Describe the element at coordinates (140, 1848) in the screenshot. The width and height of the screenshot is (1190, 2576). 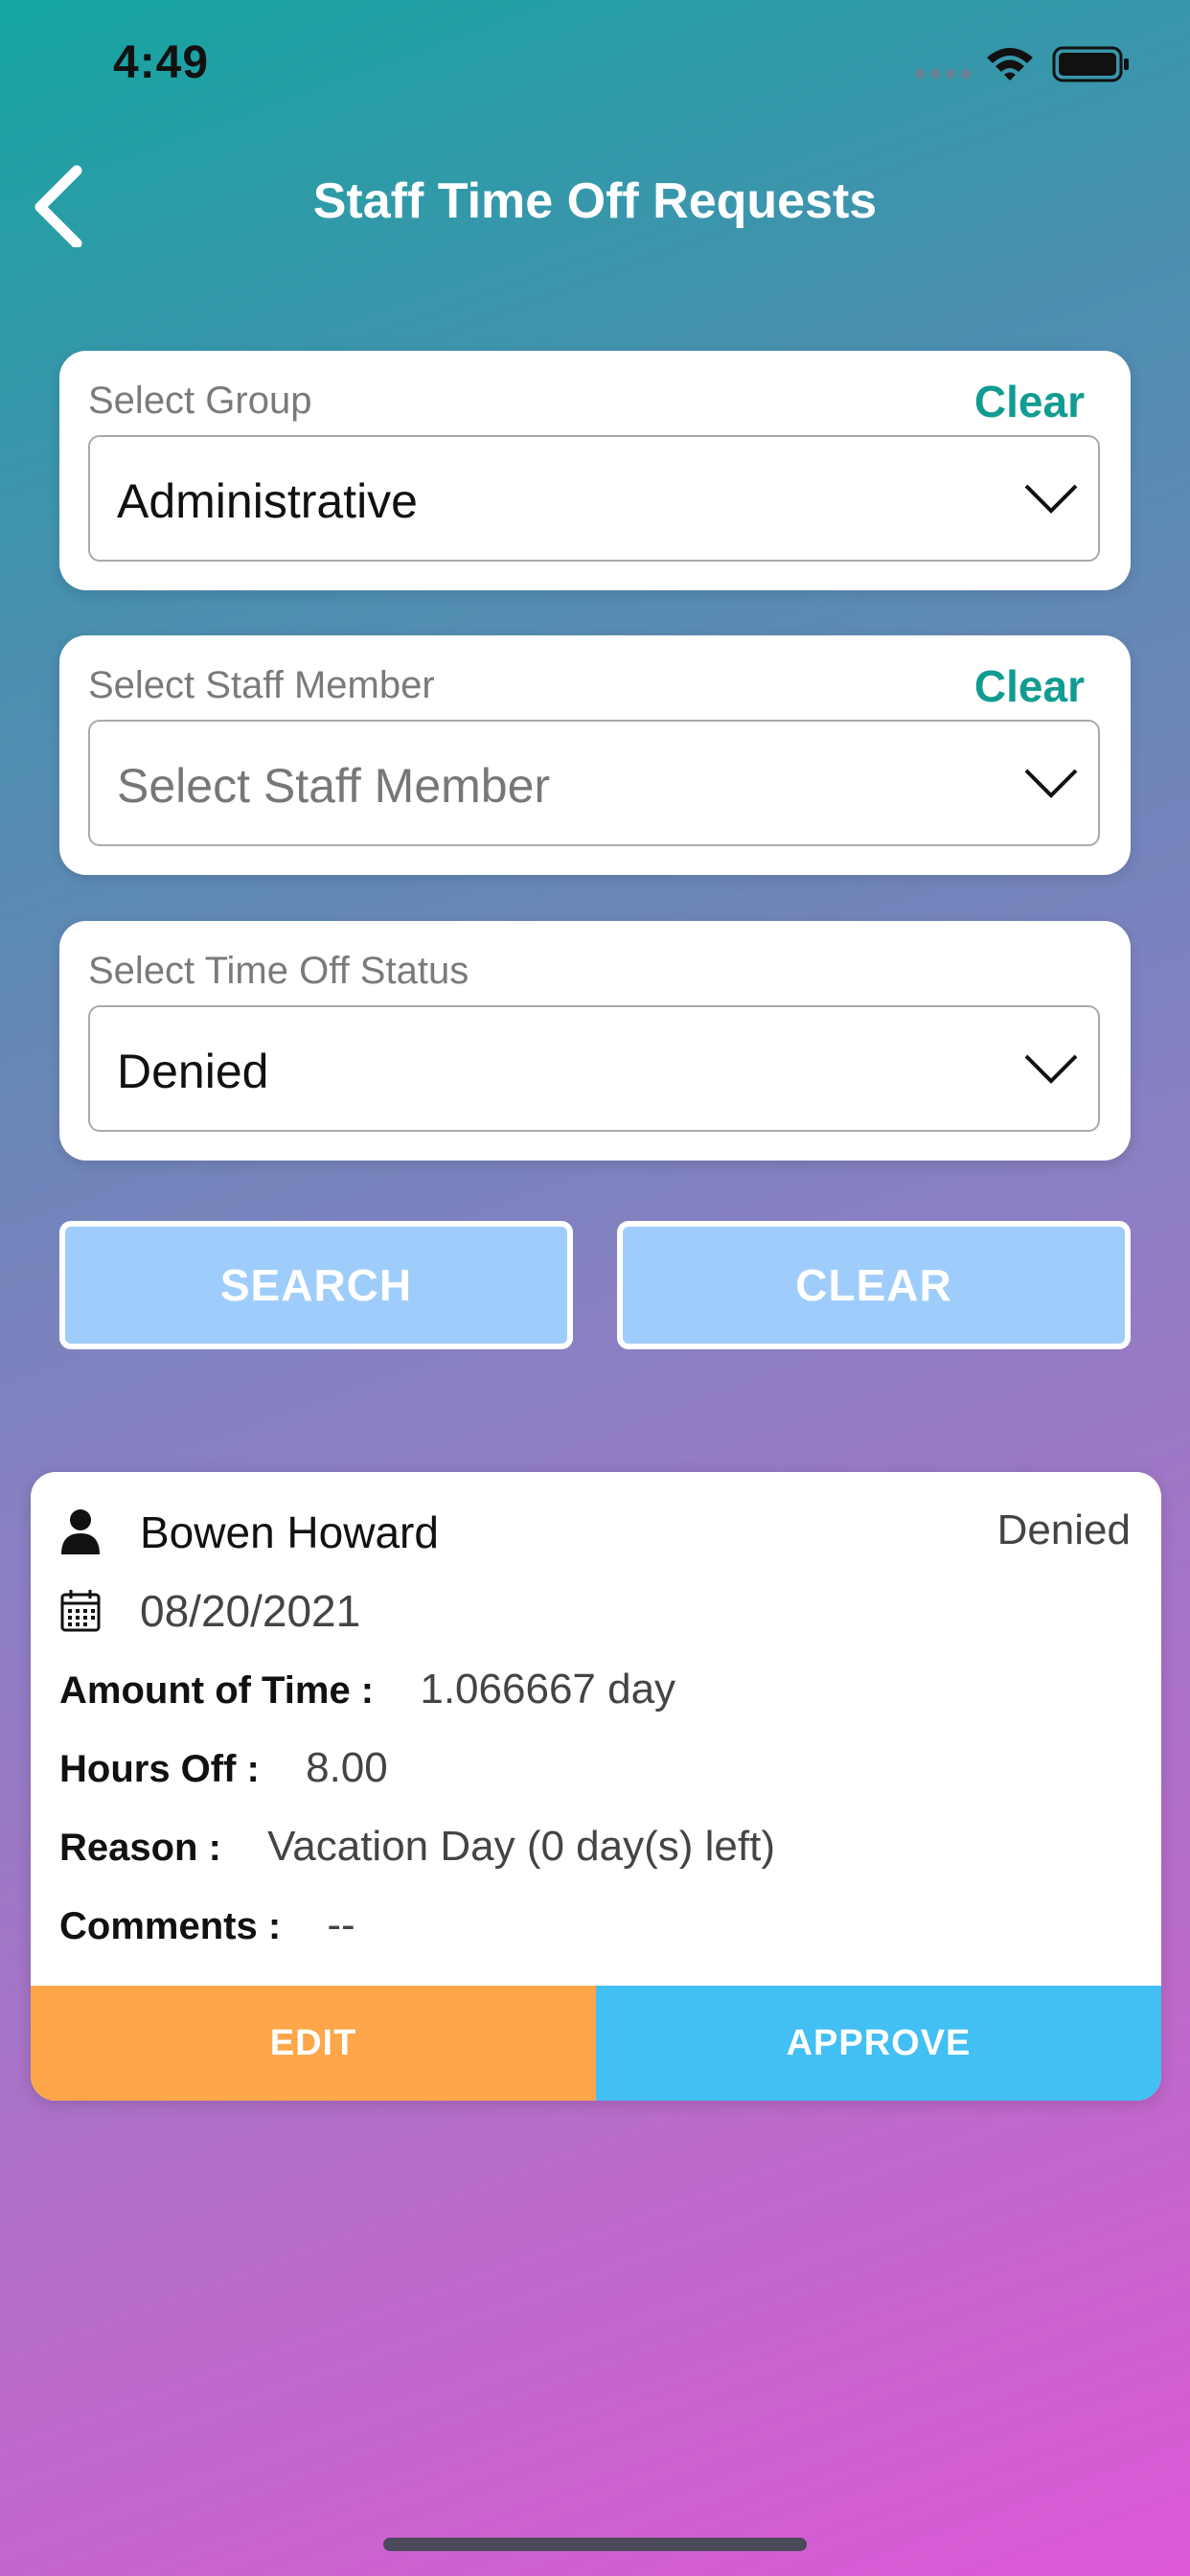
I see `reason-label: Reason :` at that location.